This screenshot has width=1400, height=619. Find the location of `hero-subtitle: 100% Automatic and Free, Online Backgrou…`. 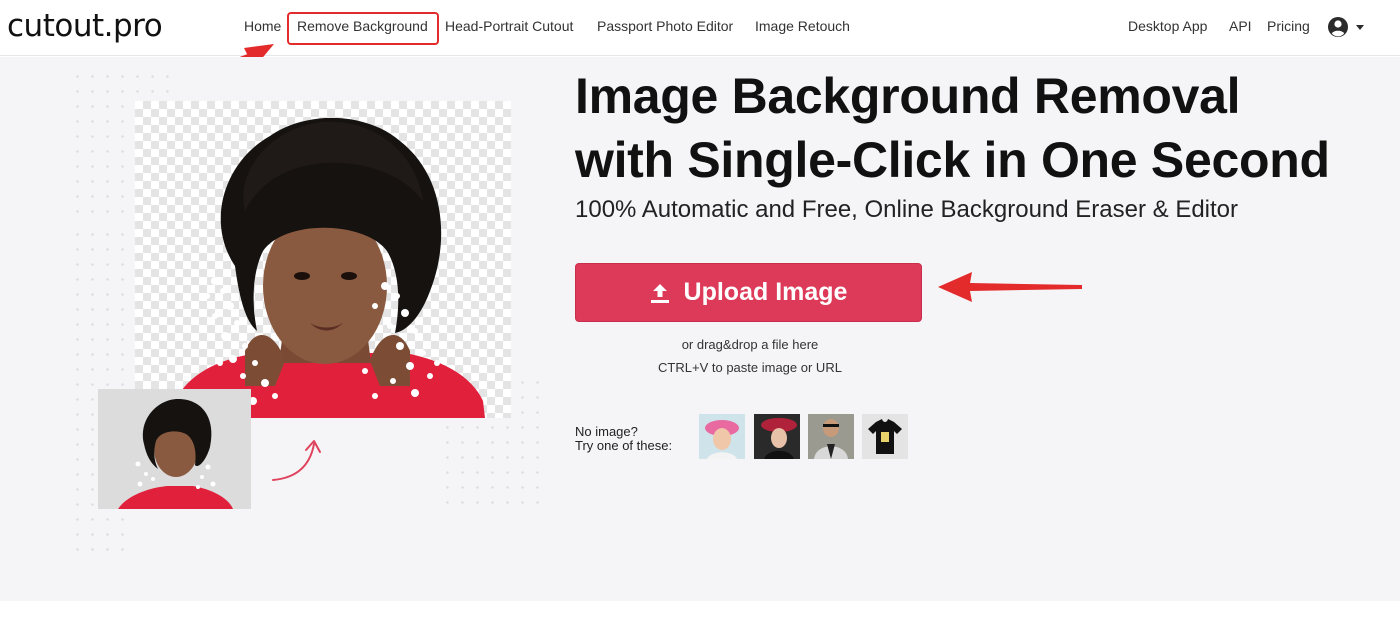

hero-subtitle: 100% Automatic and Free, Online Backgrou… is located at coordinates (907, 209).